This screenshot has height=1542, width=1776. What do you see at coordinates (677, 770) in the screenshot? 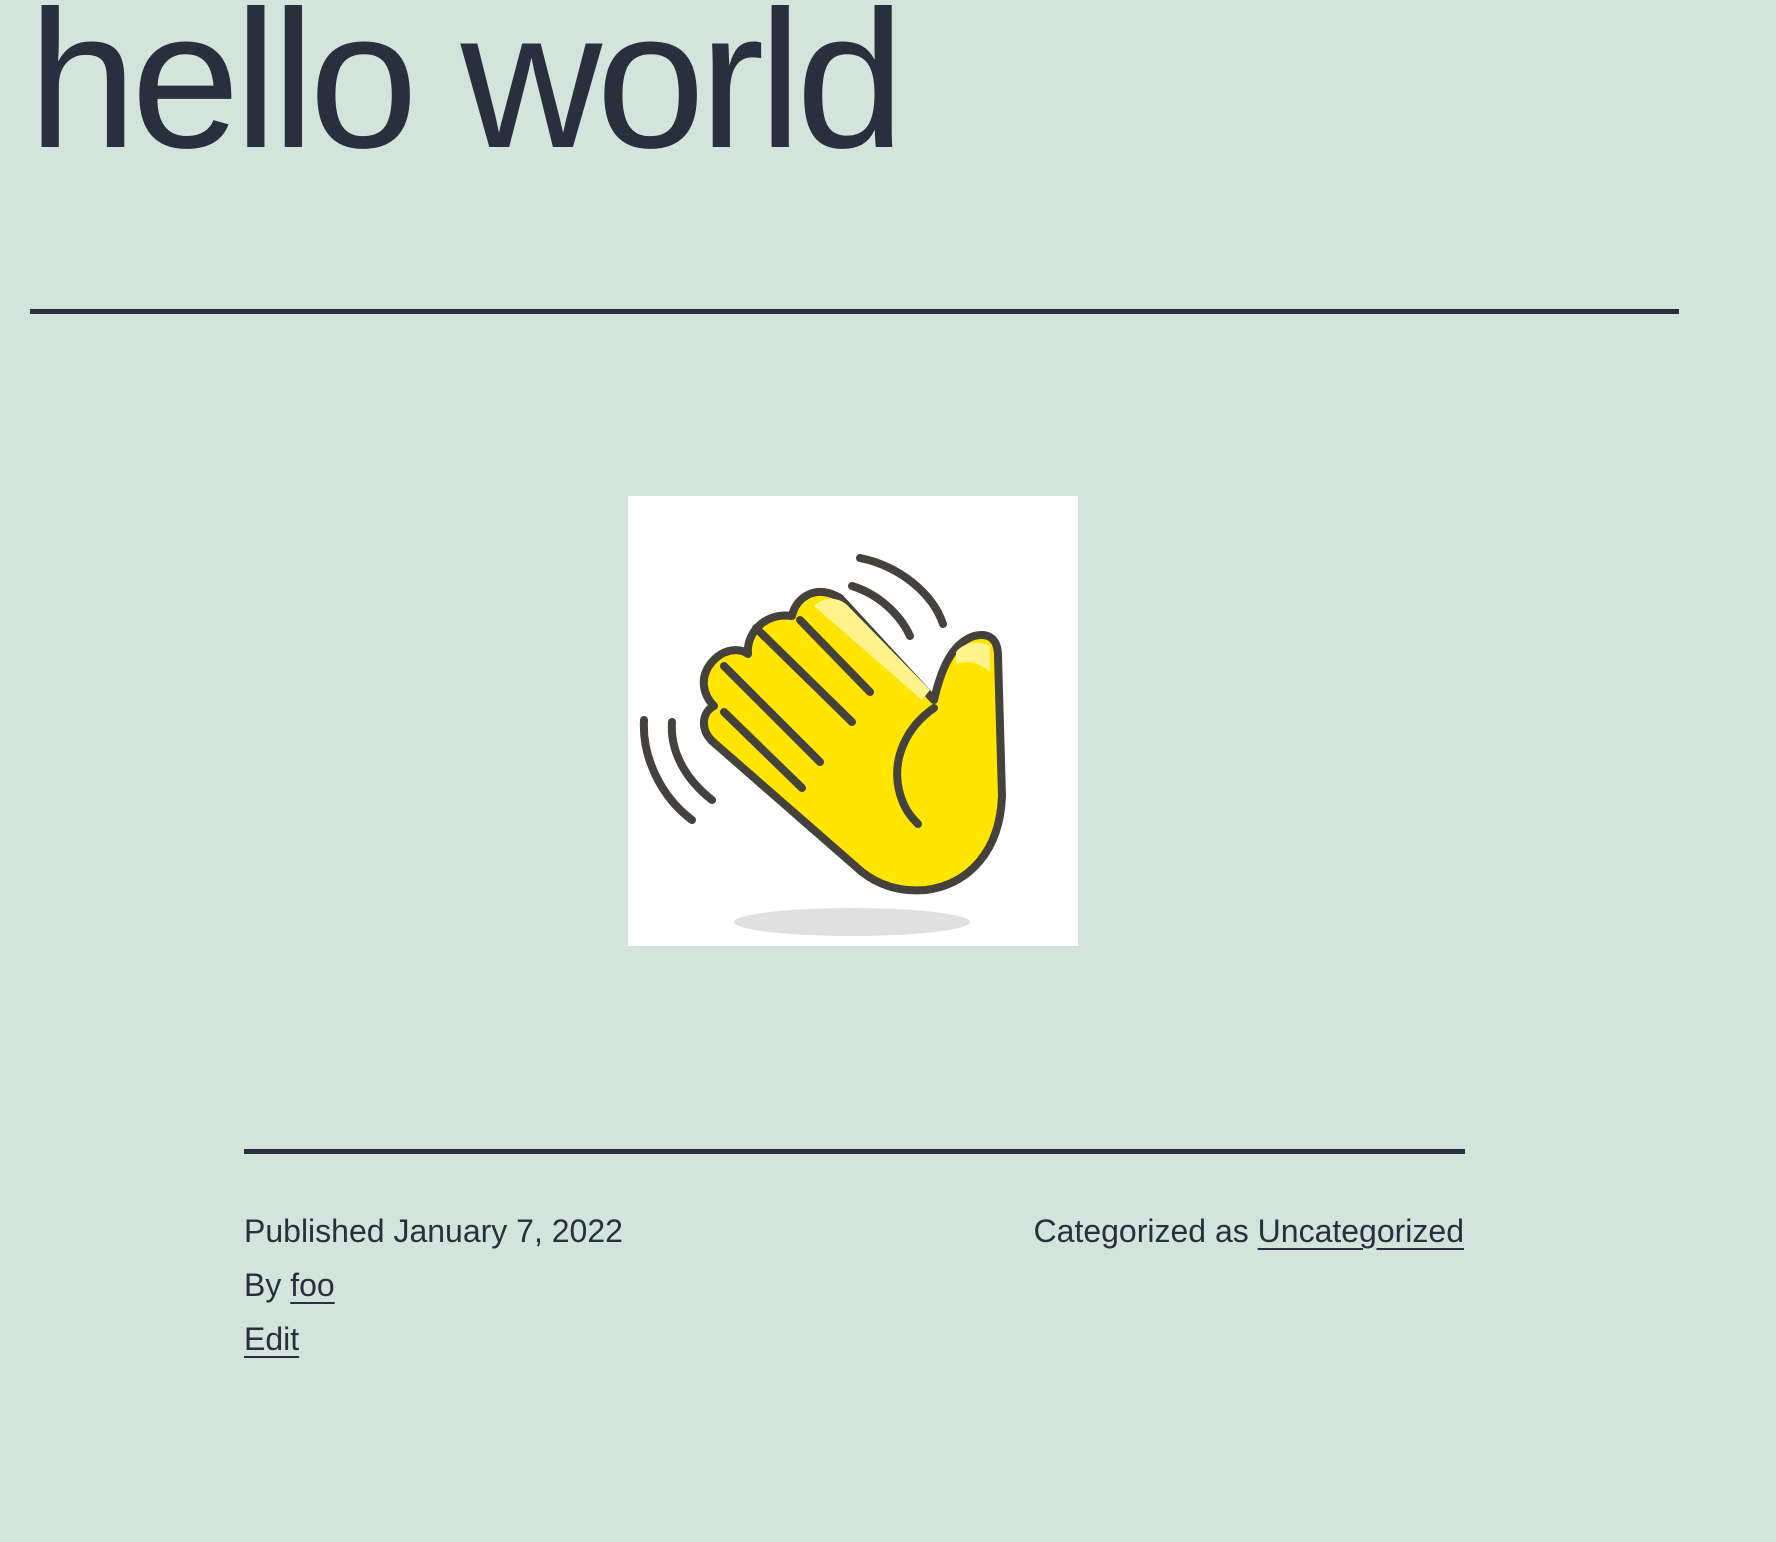
I see `motion-lines-left` at bounding box center [677, 770].